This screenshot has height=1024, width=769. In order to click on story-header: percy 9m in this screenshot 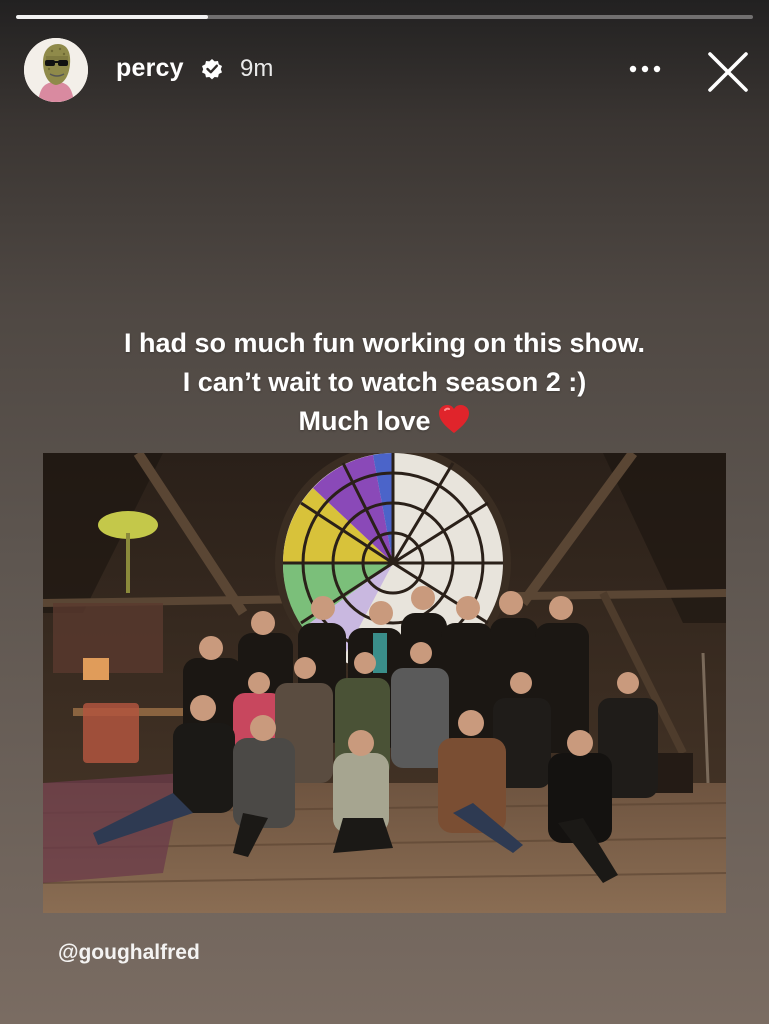, I will do `click(386, 70)`.